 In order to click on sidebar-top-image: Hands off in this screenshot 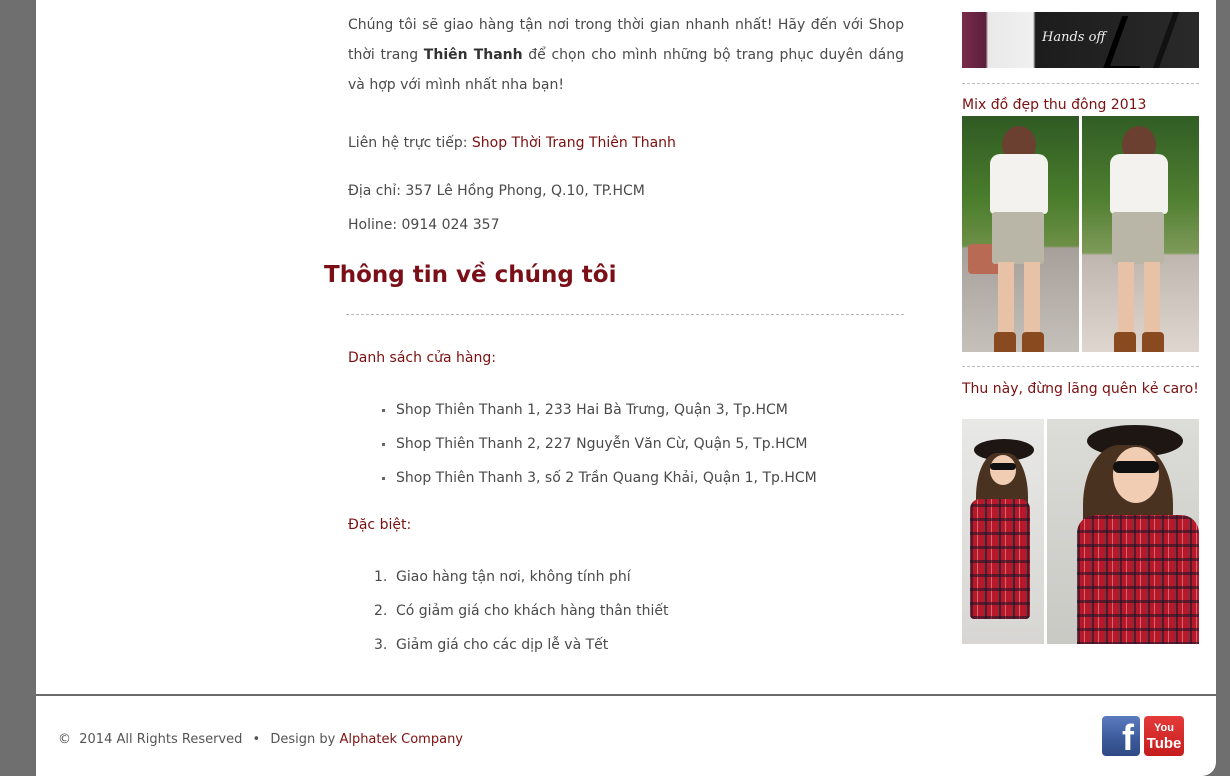, I will do `click(1080, 40)`.